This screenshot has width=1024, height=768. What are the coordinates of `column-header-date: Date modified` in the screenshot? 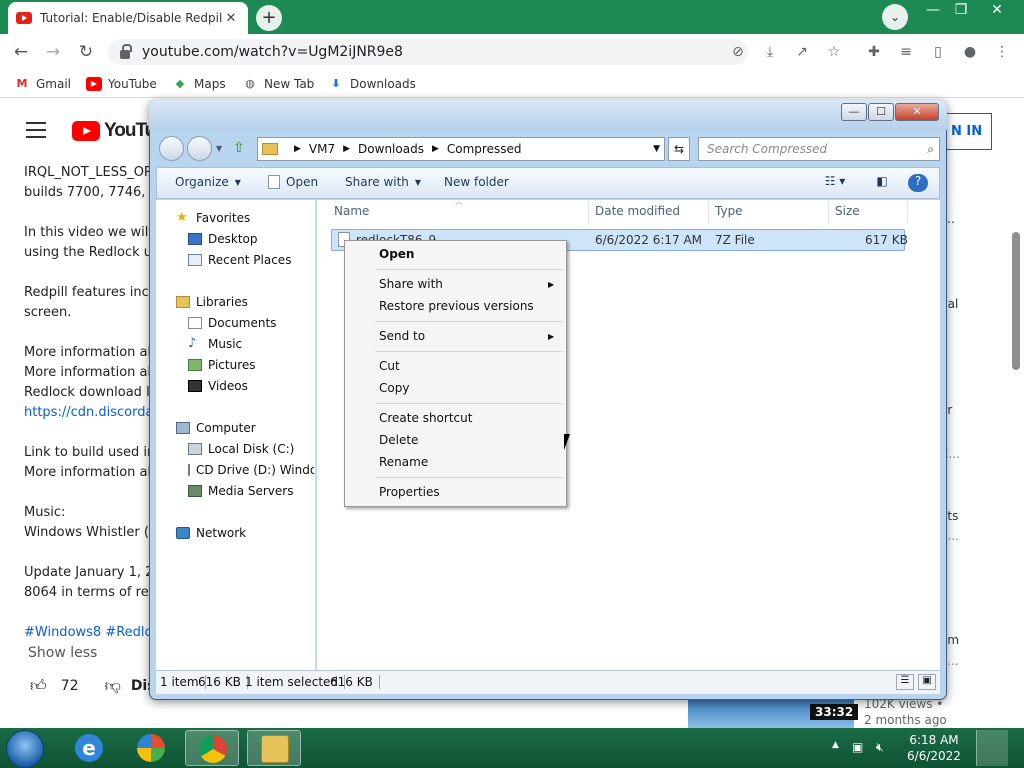 It's located at (637, 211).